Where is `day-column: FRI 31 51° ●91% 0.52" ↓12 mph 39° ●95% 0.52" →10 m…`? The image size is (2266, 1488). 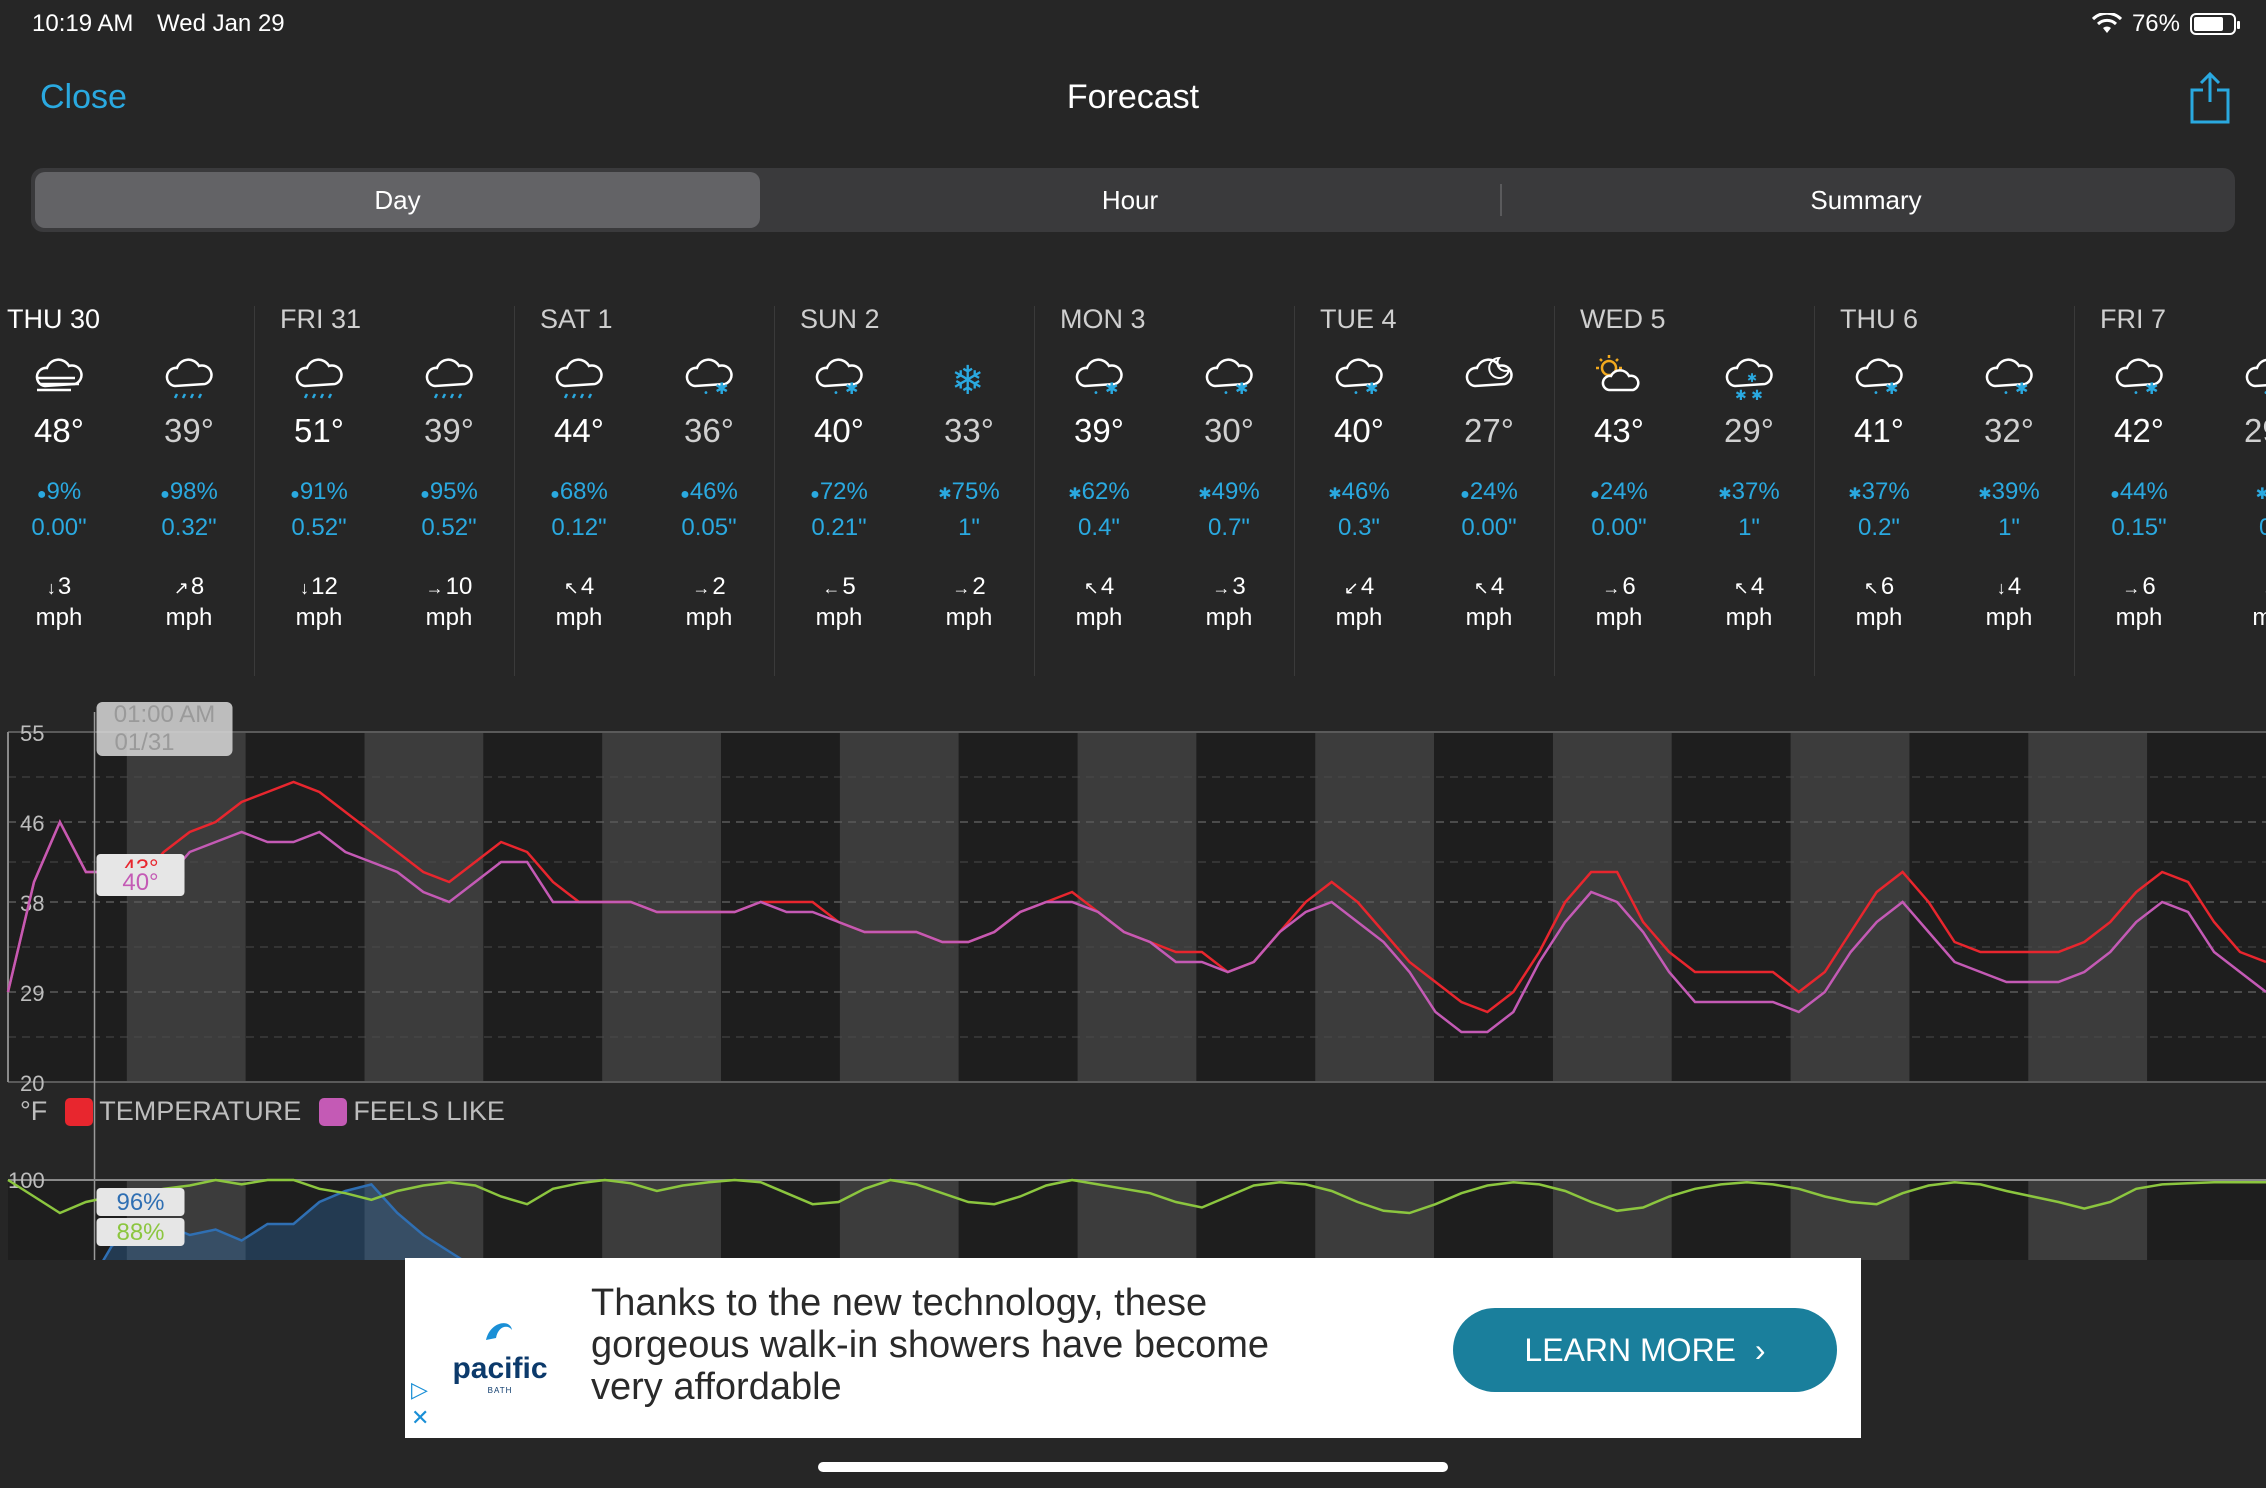
day-column: FRI 31 51° ●91% 0.52" ↓12 mph 39° ●95% 0.52" →10 m… is located at coordinates (384, 488).